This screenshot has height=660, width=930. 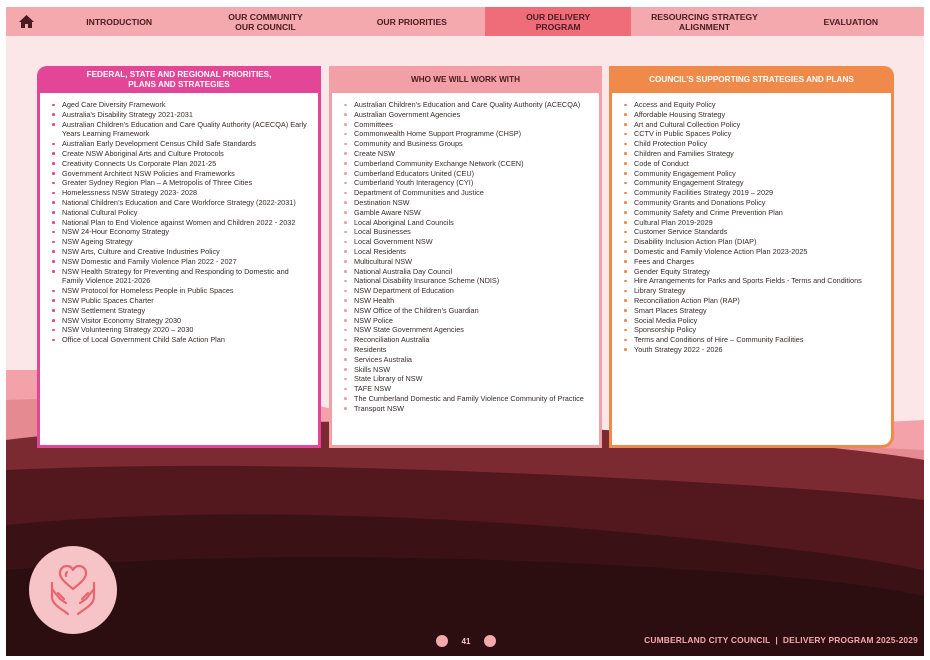 What do you see at coordinates (119, 21) in the screenshot?
I see `nav-tab-introduction: INTRODUCTION` at bounding box center [119, 21].